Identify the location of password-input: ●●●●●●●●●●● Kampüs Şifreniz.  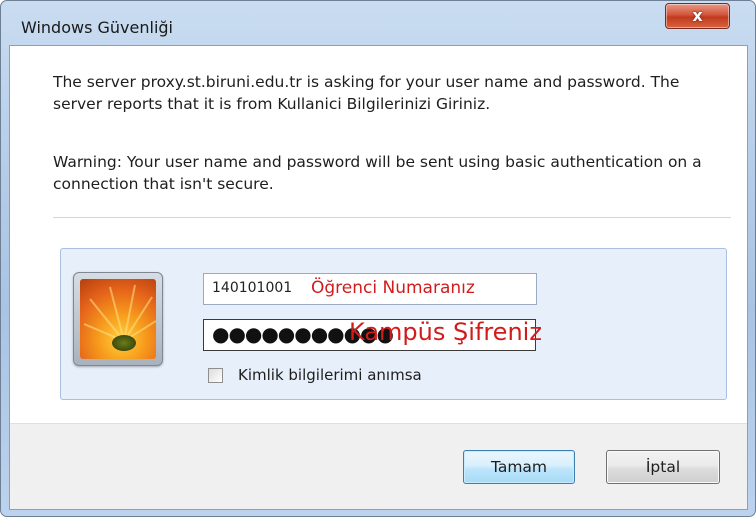
(372, 334).